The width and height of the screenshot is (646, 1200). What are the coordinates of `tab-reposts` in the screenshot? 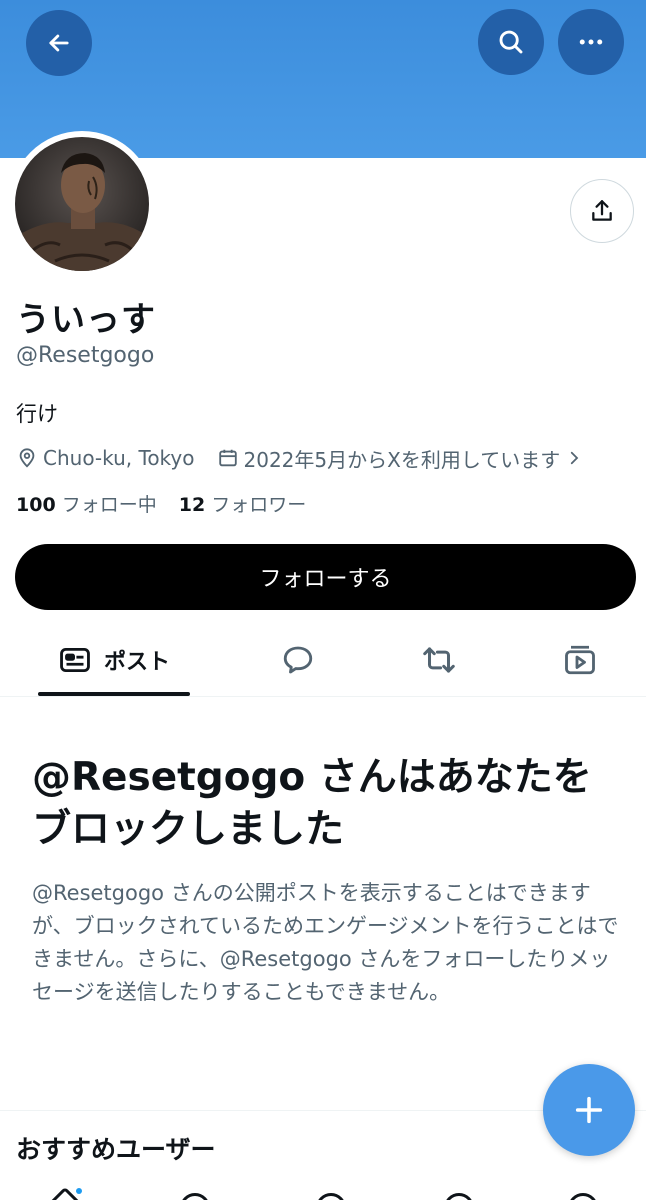 It's located at (439, 660).